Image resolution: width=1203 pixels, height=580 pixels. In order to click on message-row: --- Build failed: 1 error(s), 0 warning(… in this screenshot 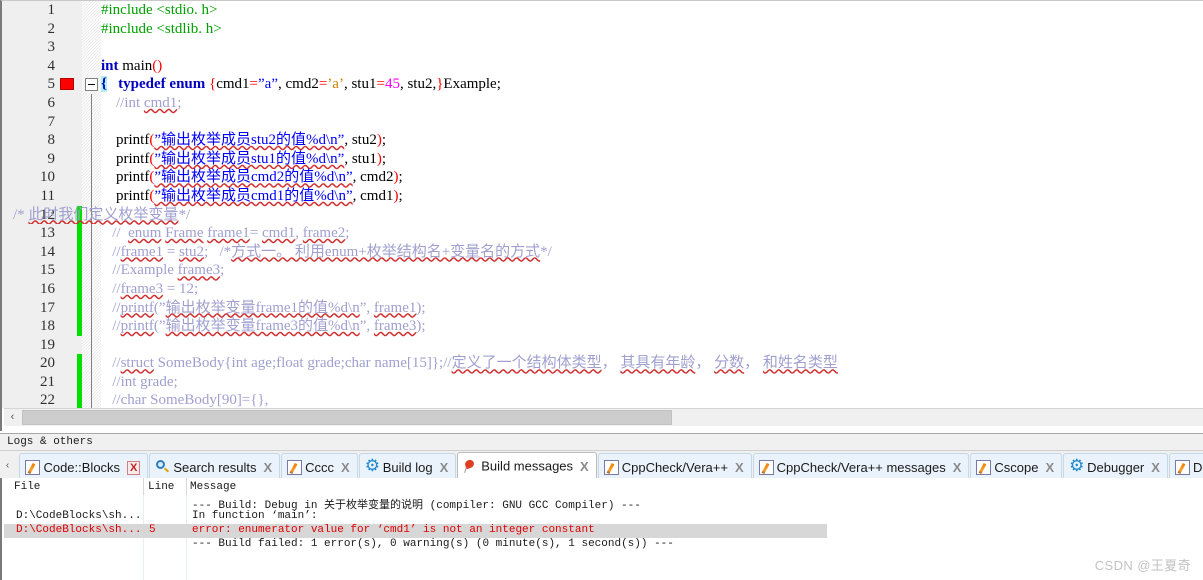, I will do `click(603, 545)`.